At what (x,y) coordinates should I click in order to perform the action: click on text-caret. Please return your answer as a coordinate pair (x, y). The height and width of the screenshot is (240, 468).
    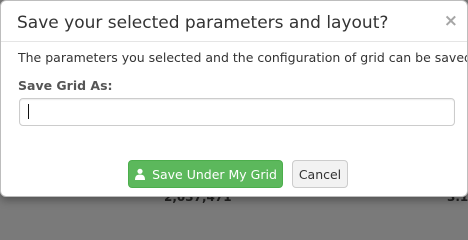
    Looking at the image, I should click on (28, 111).